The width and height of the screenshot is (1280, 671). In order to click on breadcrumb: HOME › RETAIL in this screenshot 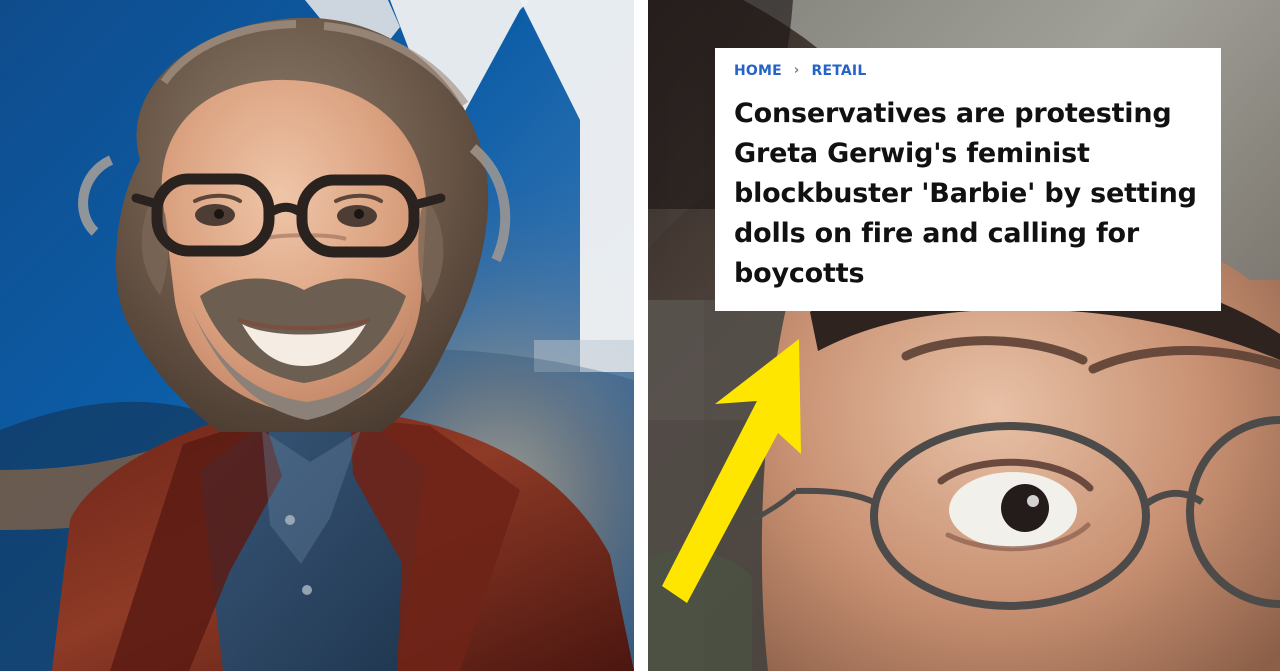, I will do `click(968, 70)`.